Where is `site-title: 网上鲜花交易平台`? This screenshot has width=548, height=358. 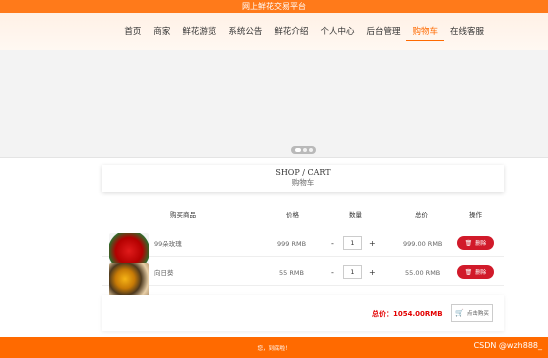
site-title: 网上鲜花交易平台 is located at coordinates (274, 6).